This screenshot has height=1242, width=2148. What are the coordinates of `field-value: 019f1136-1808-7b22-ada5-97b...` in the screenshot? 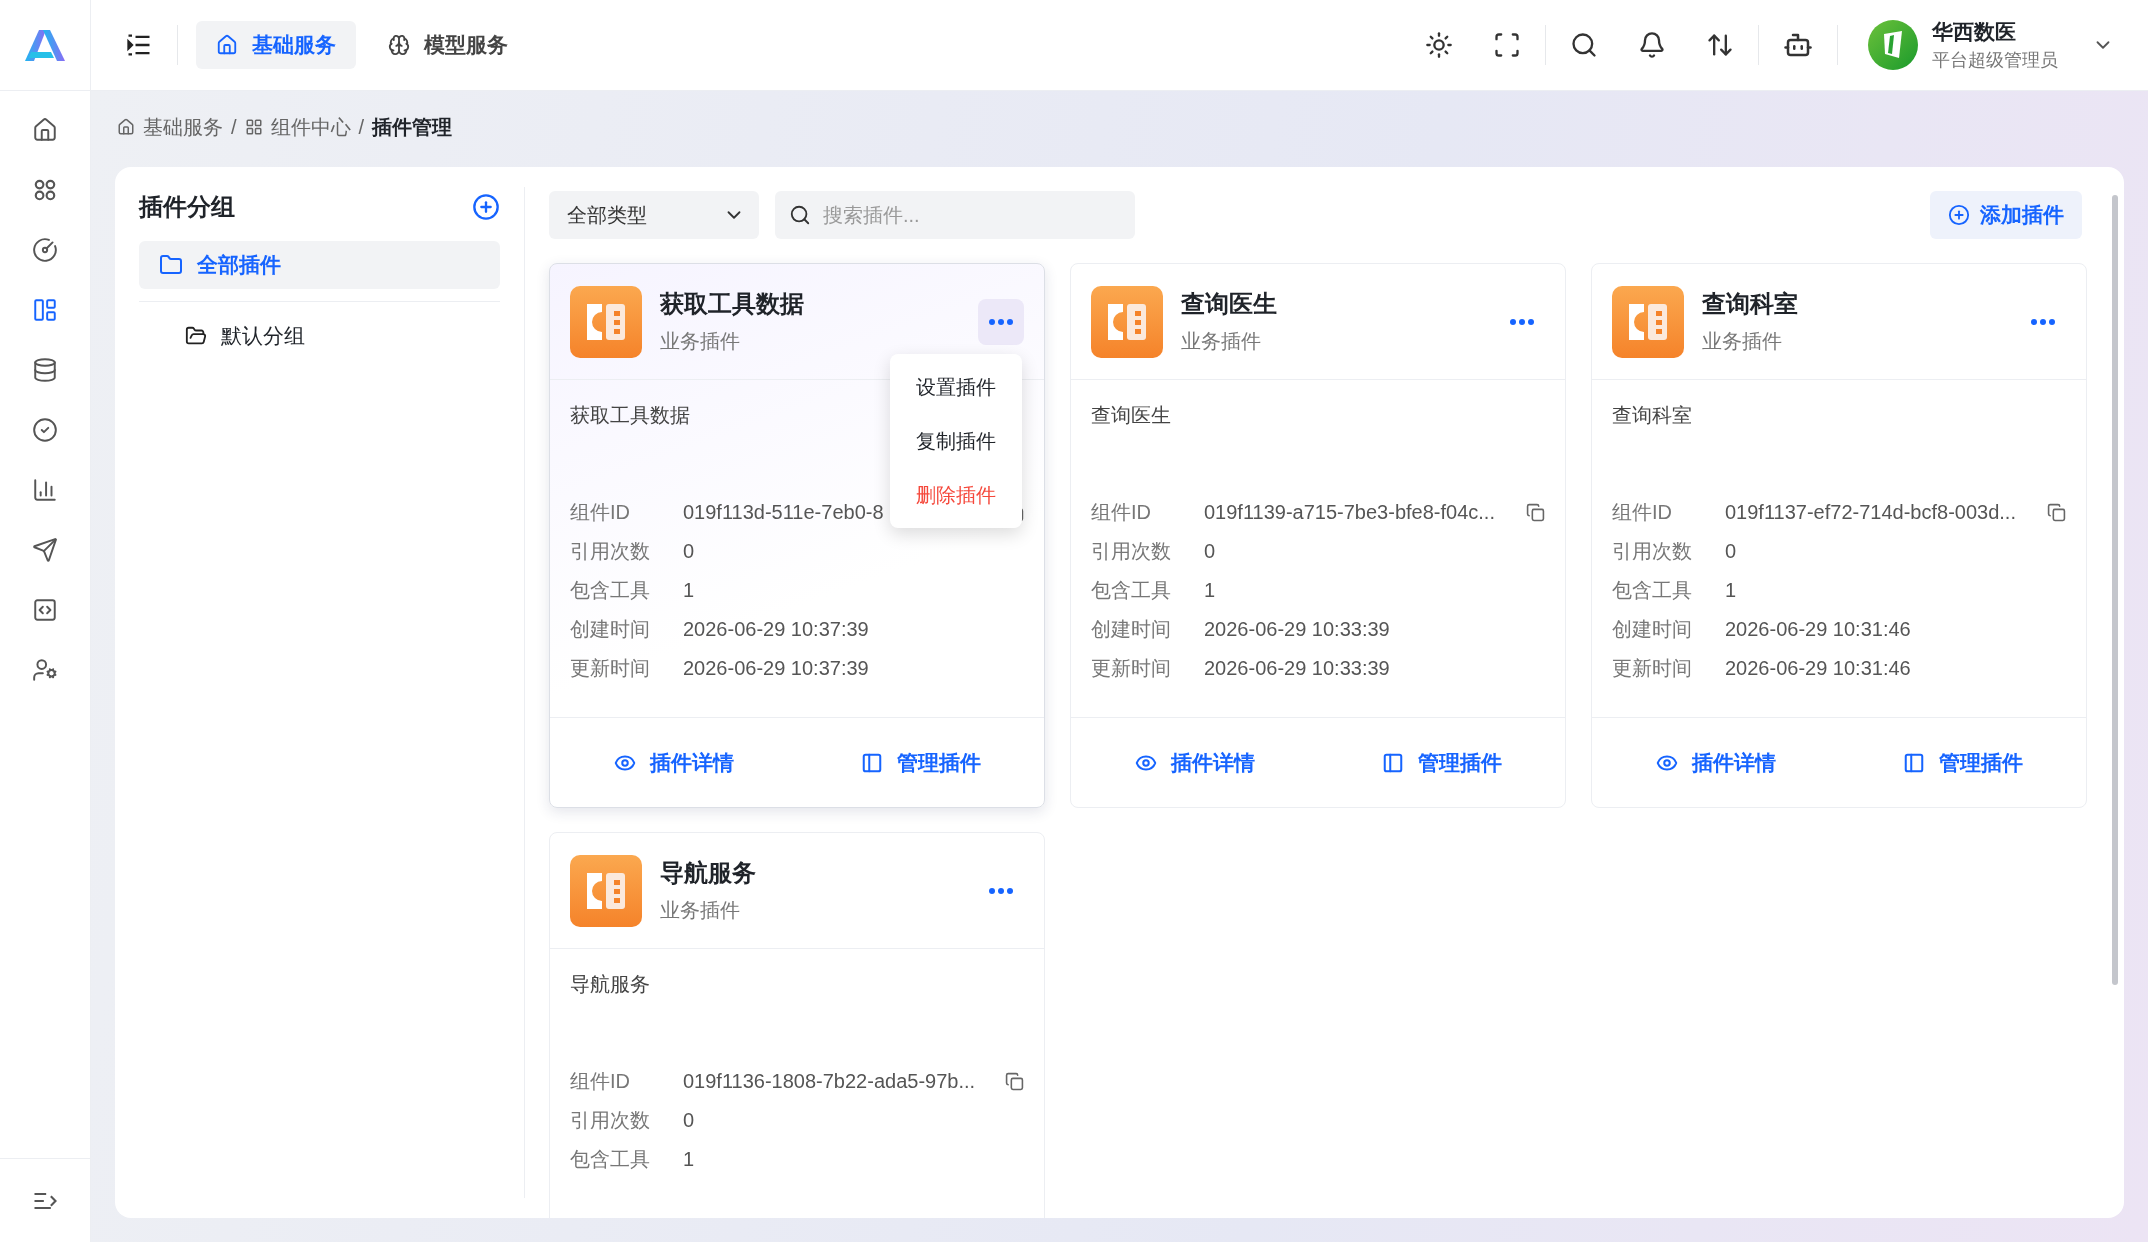 It's located at (829, 1081).